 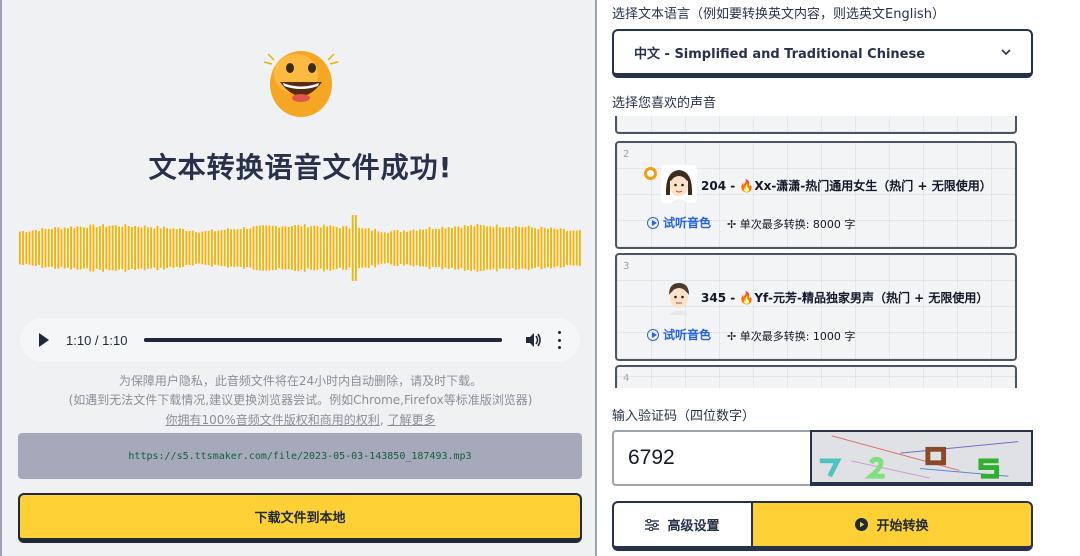 I want to click on voice-card-partial, so click(x=816, y=125).